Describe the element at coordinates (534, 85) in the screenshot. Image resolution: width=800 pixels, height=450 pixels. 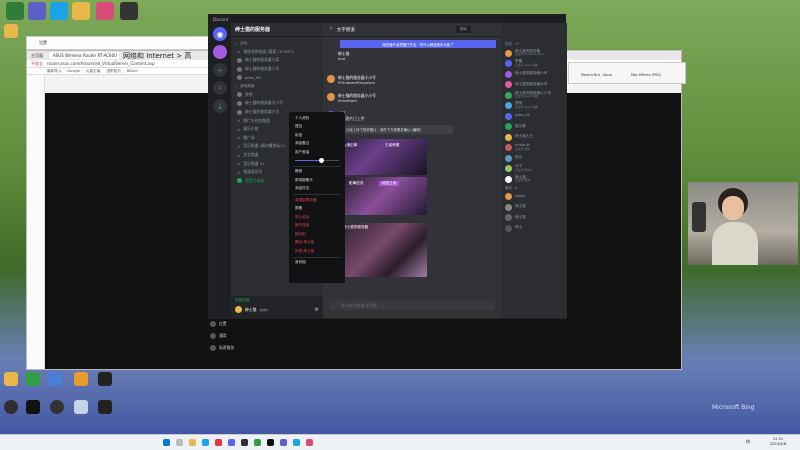
I see `member-item: 绅士猫的服务器大号` at that location.